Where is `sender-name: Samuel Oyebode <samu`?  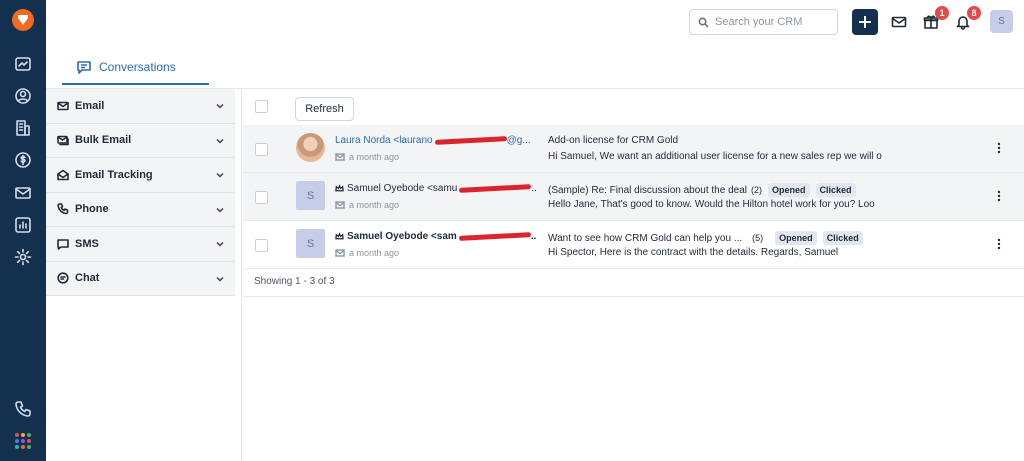 sender-name: Samuel Oyebode <samu is located at coordinates (402, 188).